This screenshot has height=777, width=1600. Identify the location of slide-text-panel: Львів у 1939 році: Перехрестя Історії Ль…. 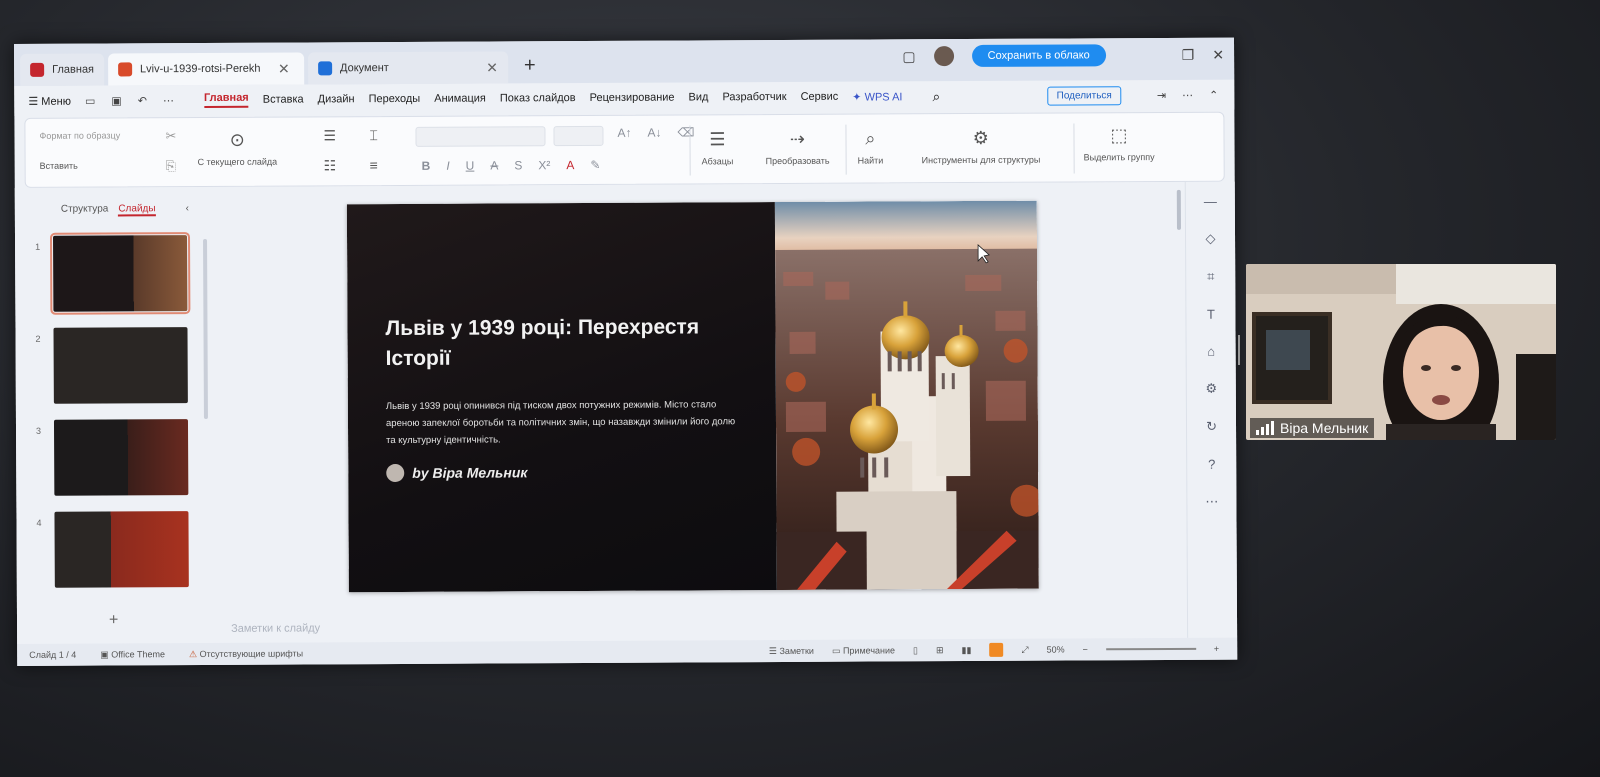
(561, 397).